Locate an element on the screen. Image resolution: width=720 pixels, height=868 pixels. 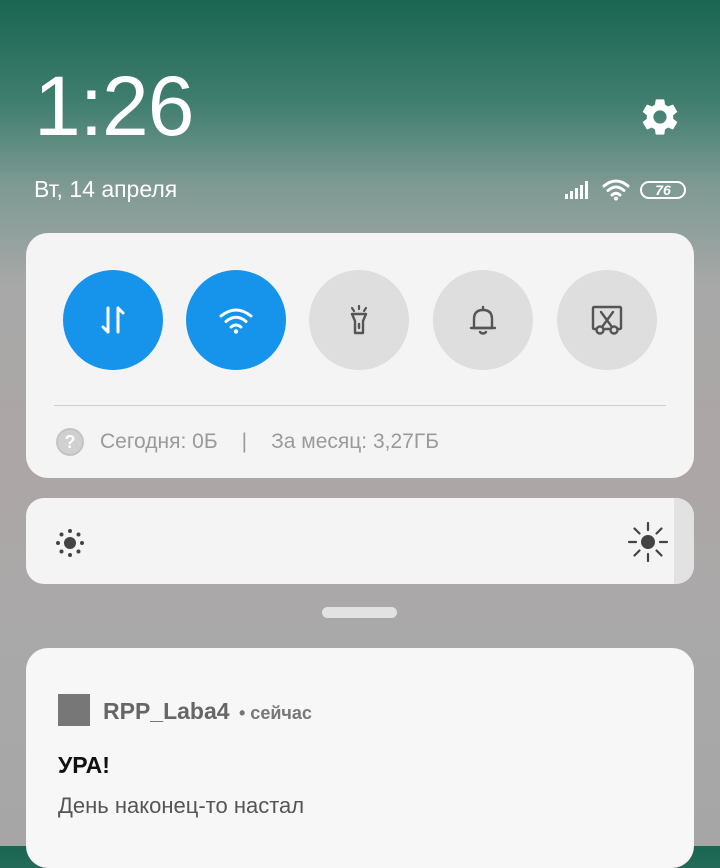
notification-app-name: RPP_Laba4 is located at coordinates (166, 711).